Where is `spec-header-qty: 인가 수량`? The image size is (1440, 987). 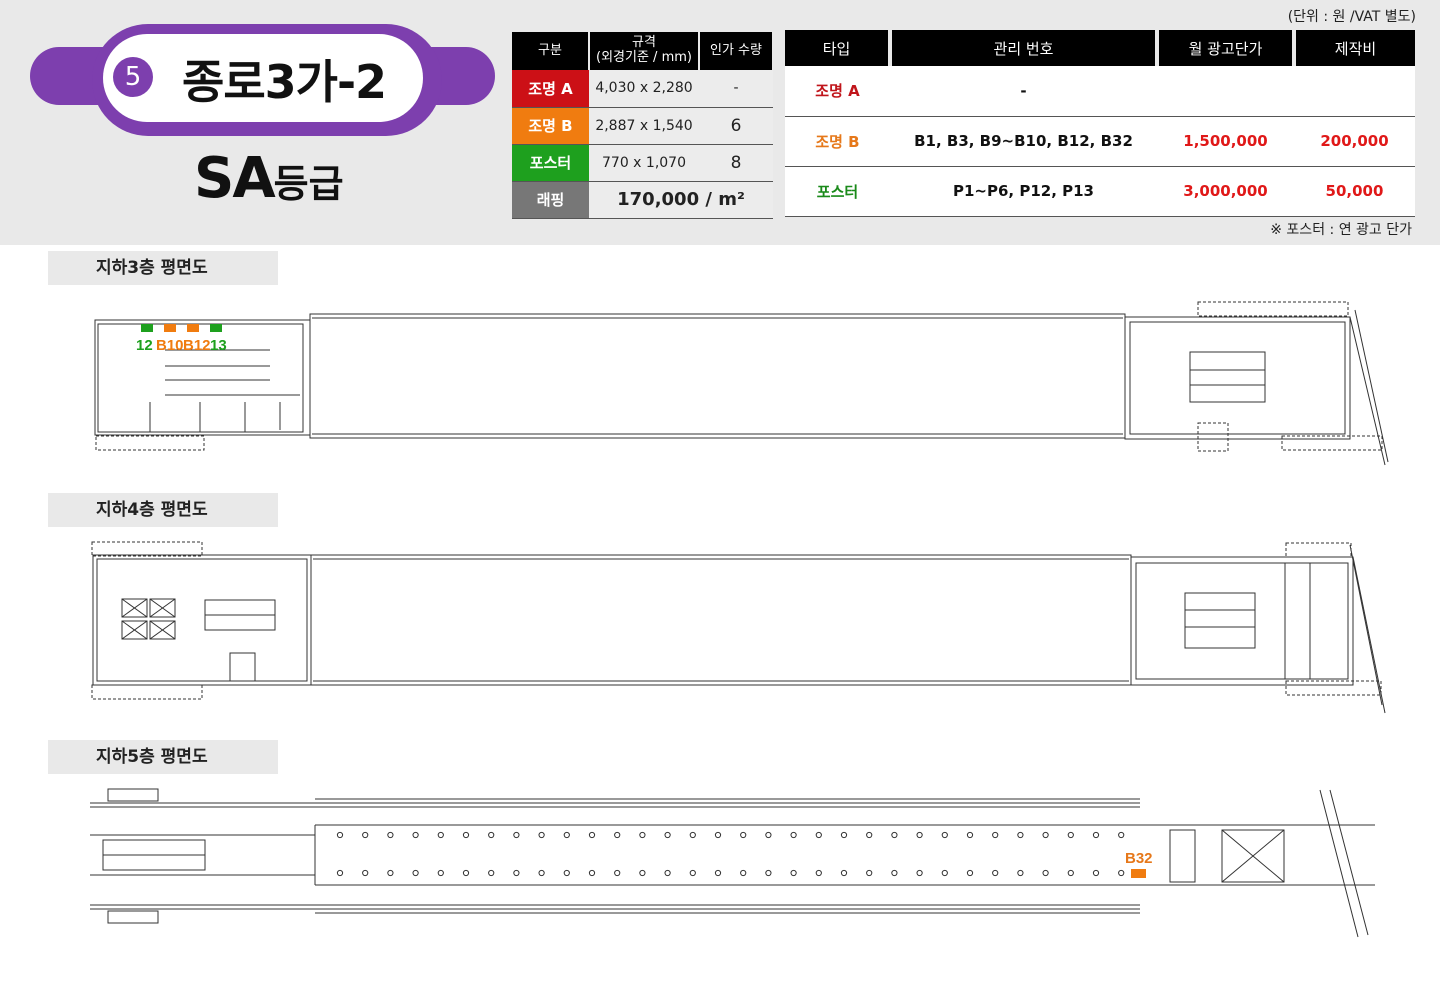 spec-header-qty: 인가 수량 is located at coordinates (736, 51).